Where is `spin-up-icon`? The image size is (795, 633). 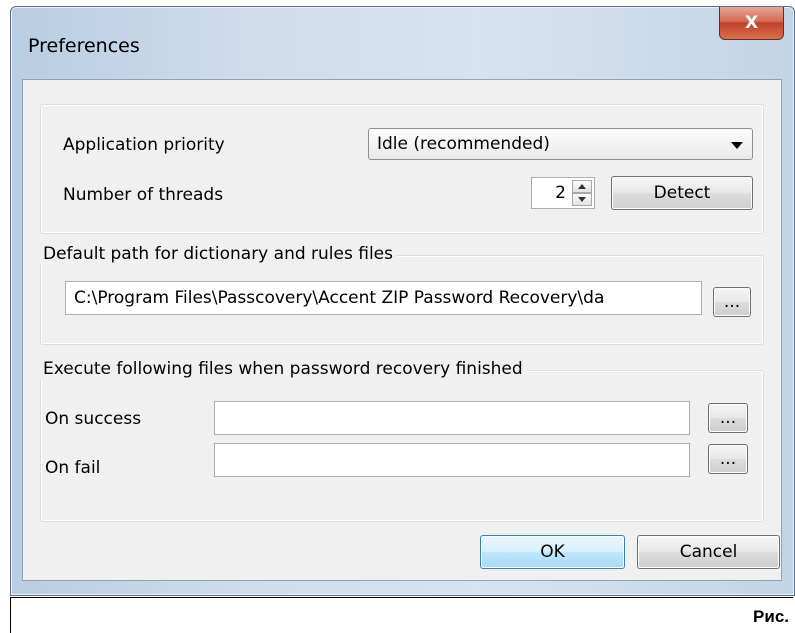
spin-up-icon is located at coordinates (582, 186).